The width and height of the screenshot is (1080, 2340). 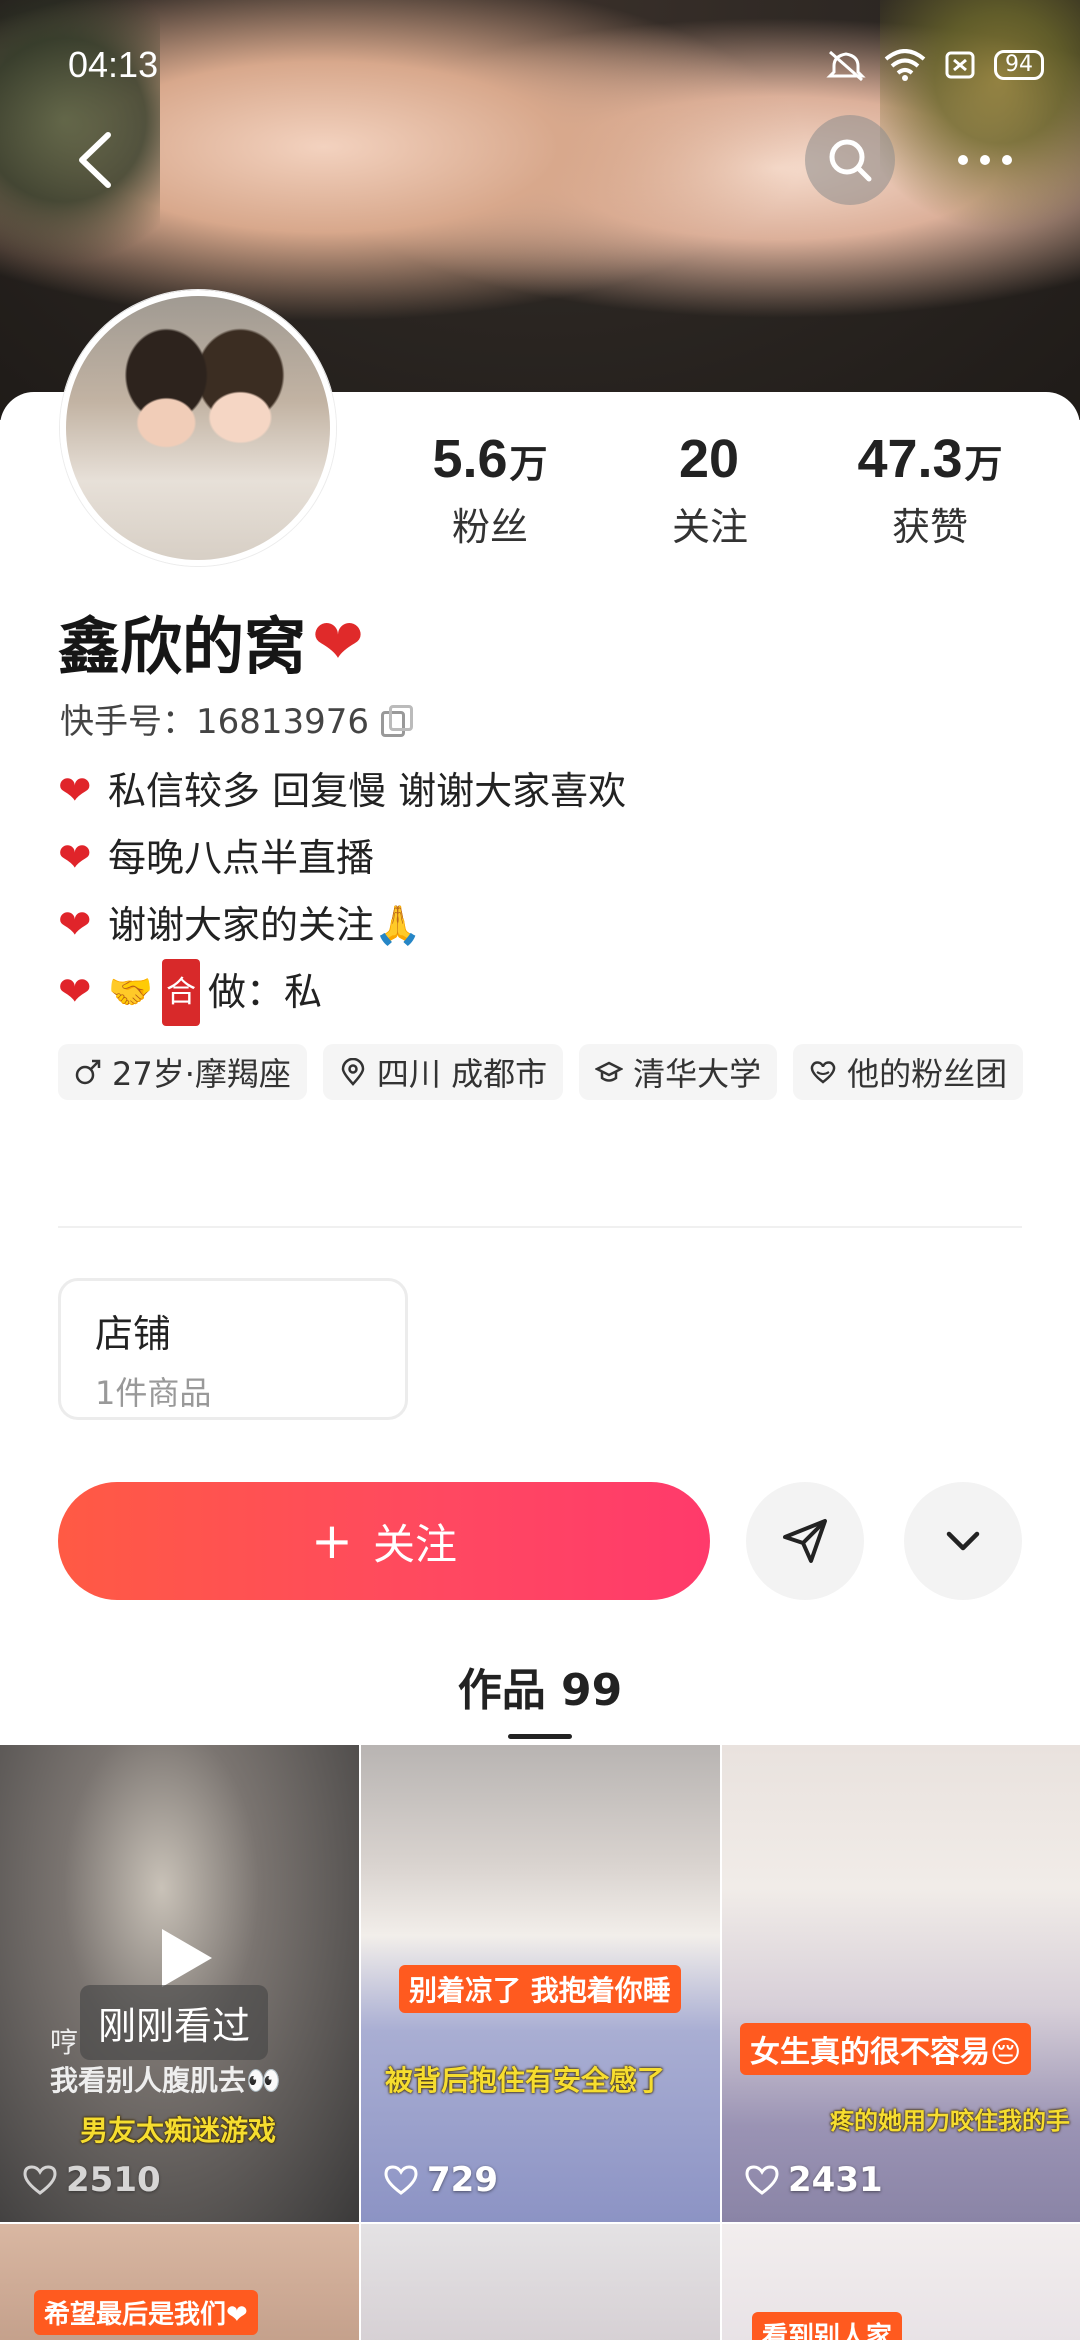 I want to click on copy-icon, so click(x=397, y=720).